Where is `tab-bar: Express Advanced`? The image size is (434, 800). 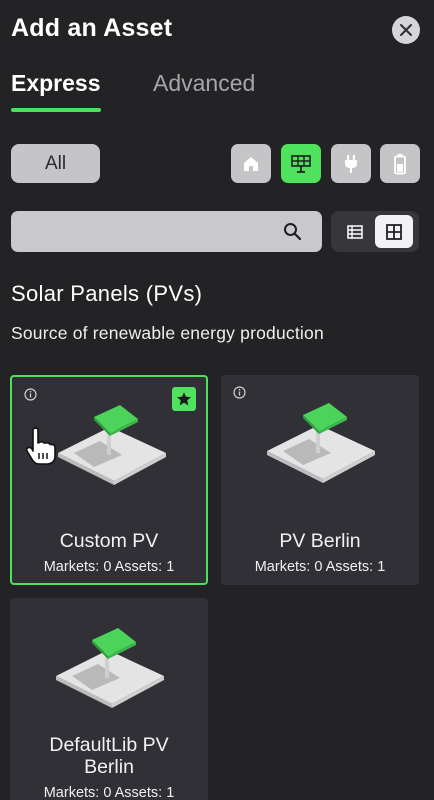
tab-bar: Express Advanced is located at coordinates (221, 91).